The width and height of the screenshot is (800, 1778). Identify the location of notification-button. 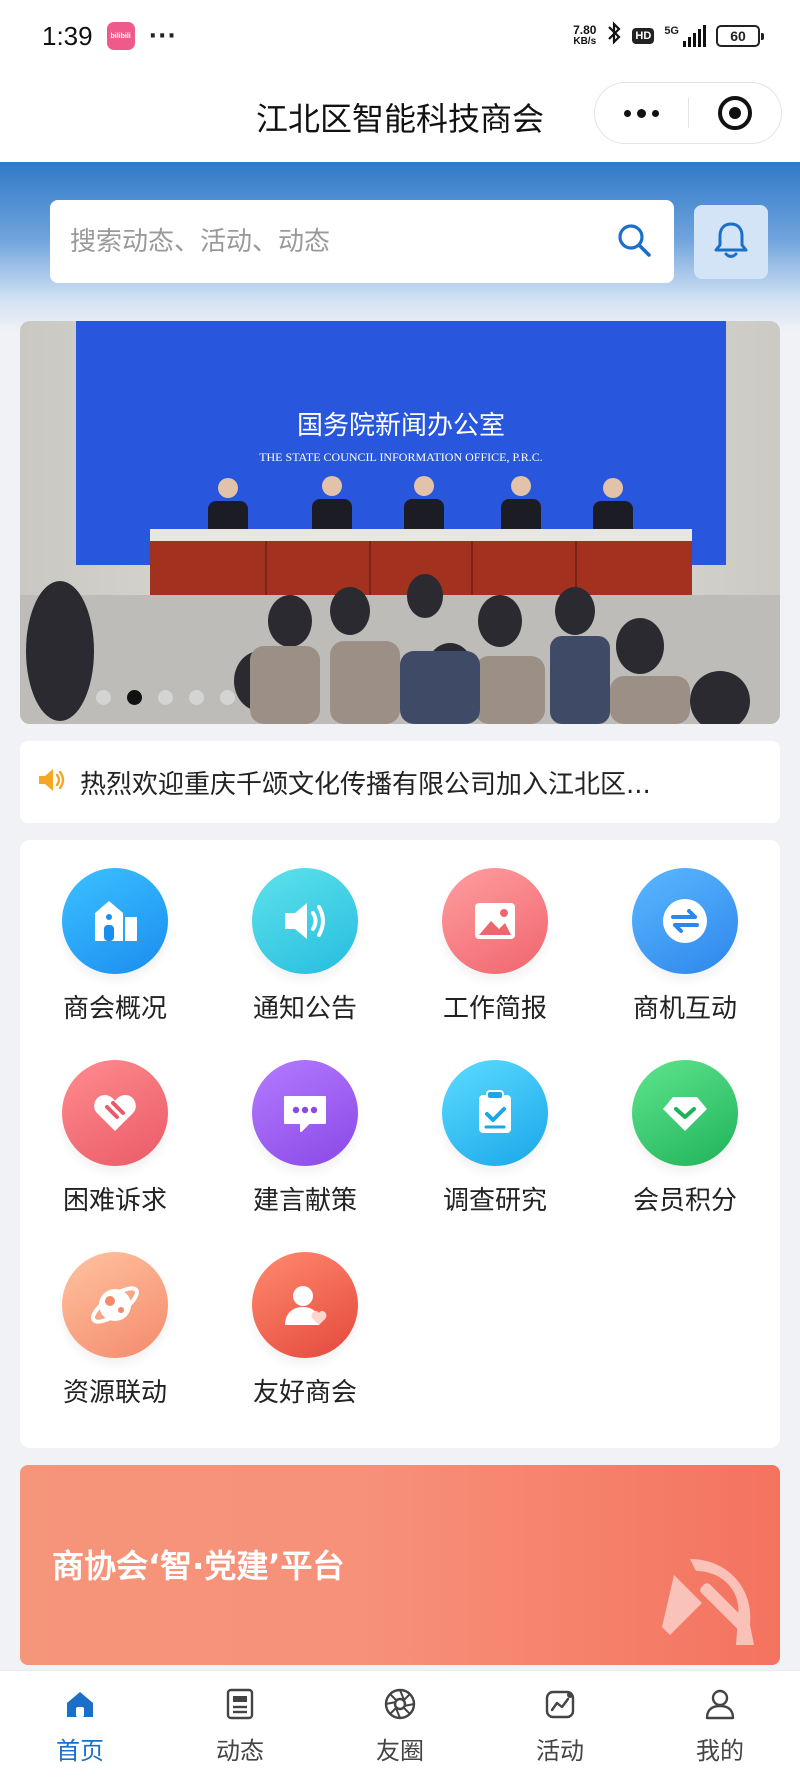
(731, 242).